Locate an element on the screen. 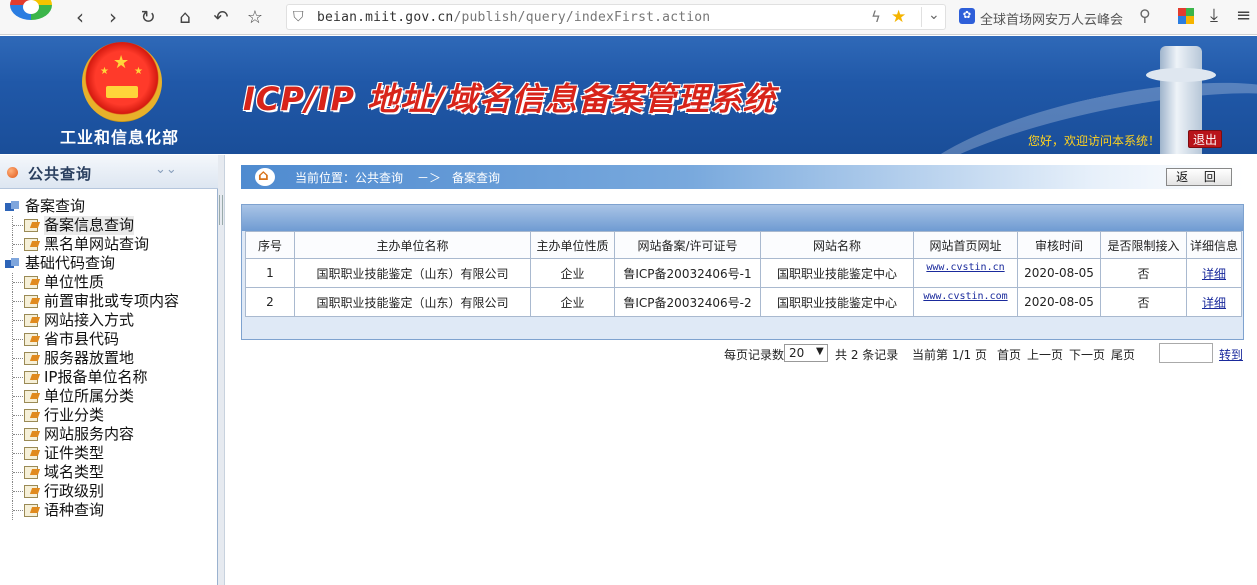  row-index: 1 is located at coordinates (270, 273).